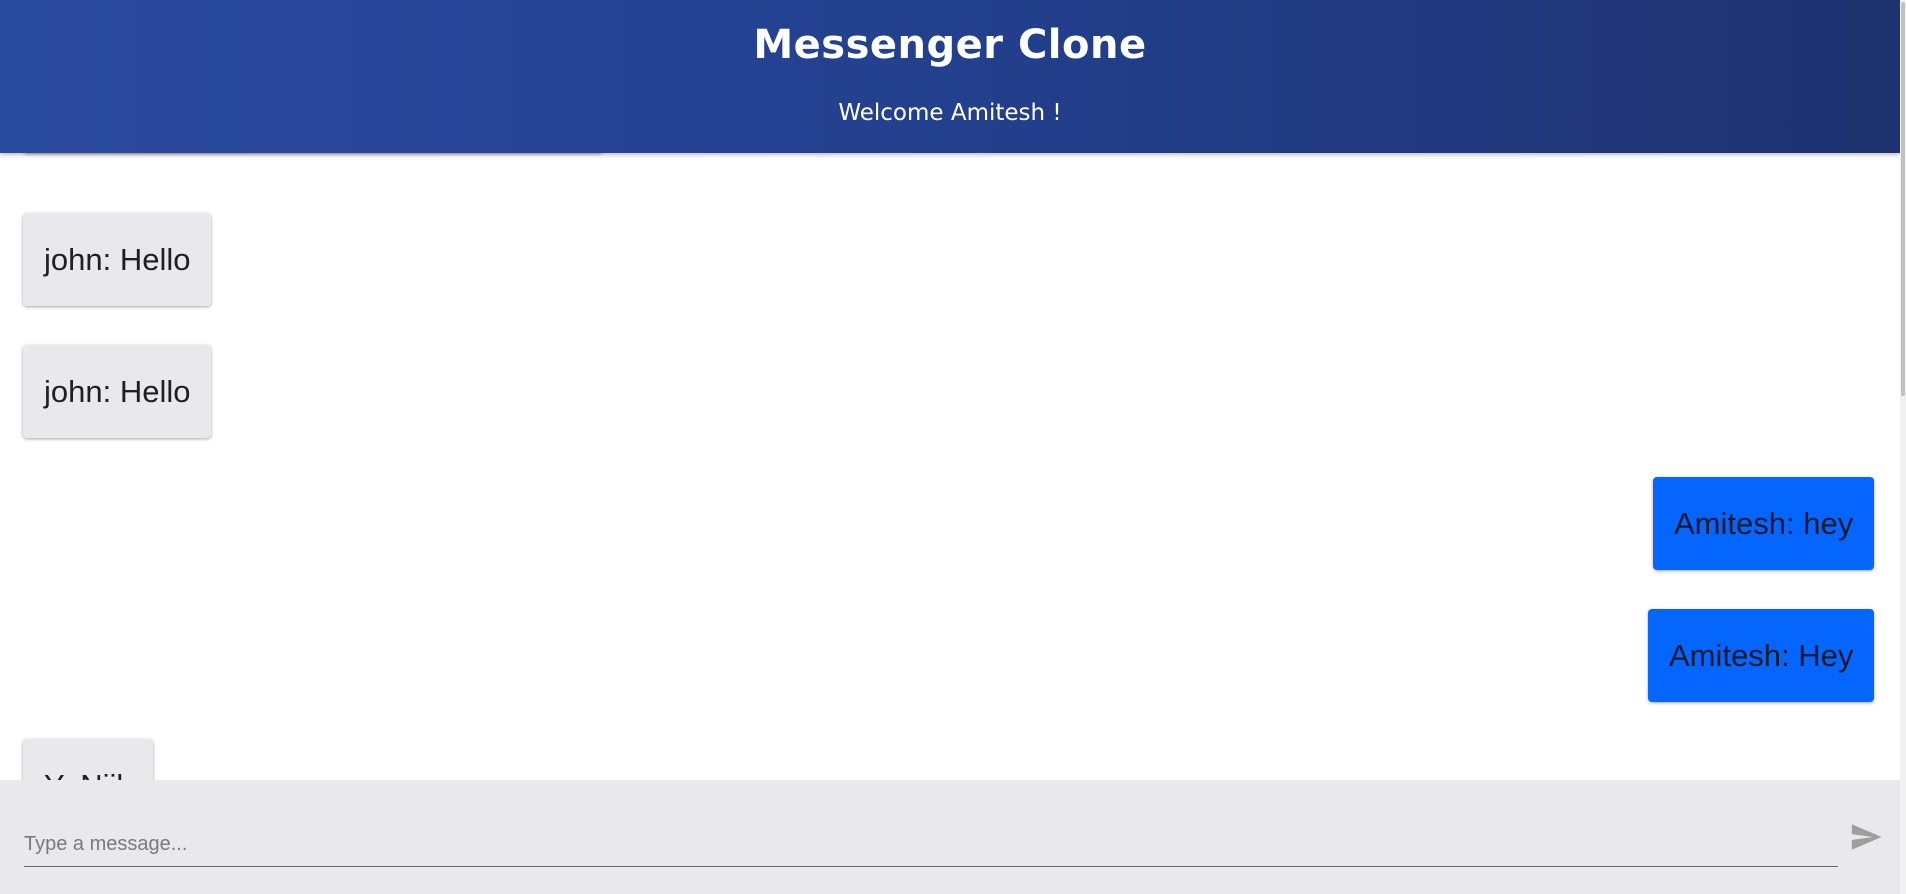  What do you see at coordinates (1903, 447) in the screenshot?
I see `scrollbar` at bounding box center [1903, 447].